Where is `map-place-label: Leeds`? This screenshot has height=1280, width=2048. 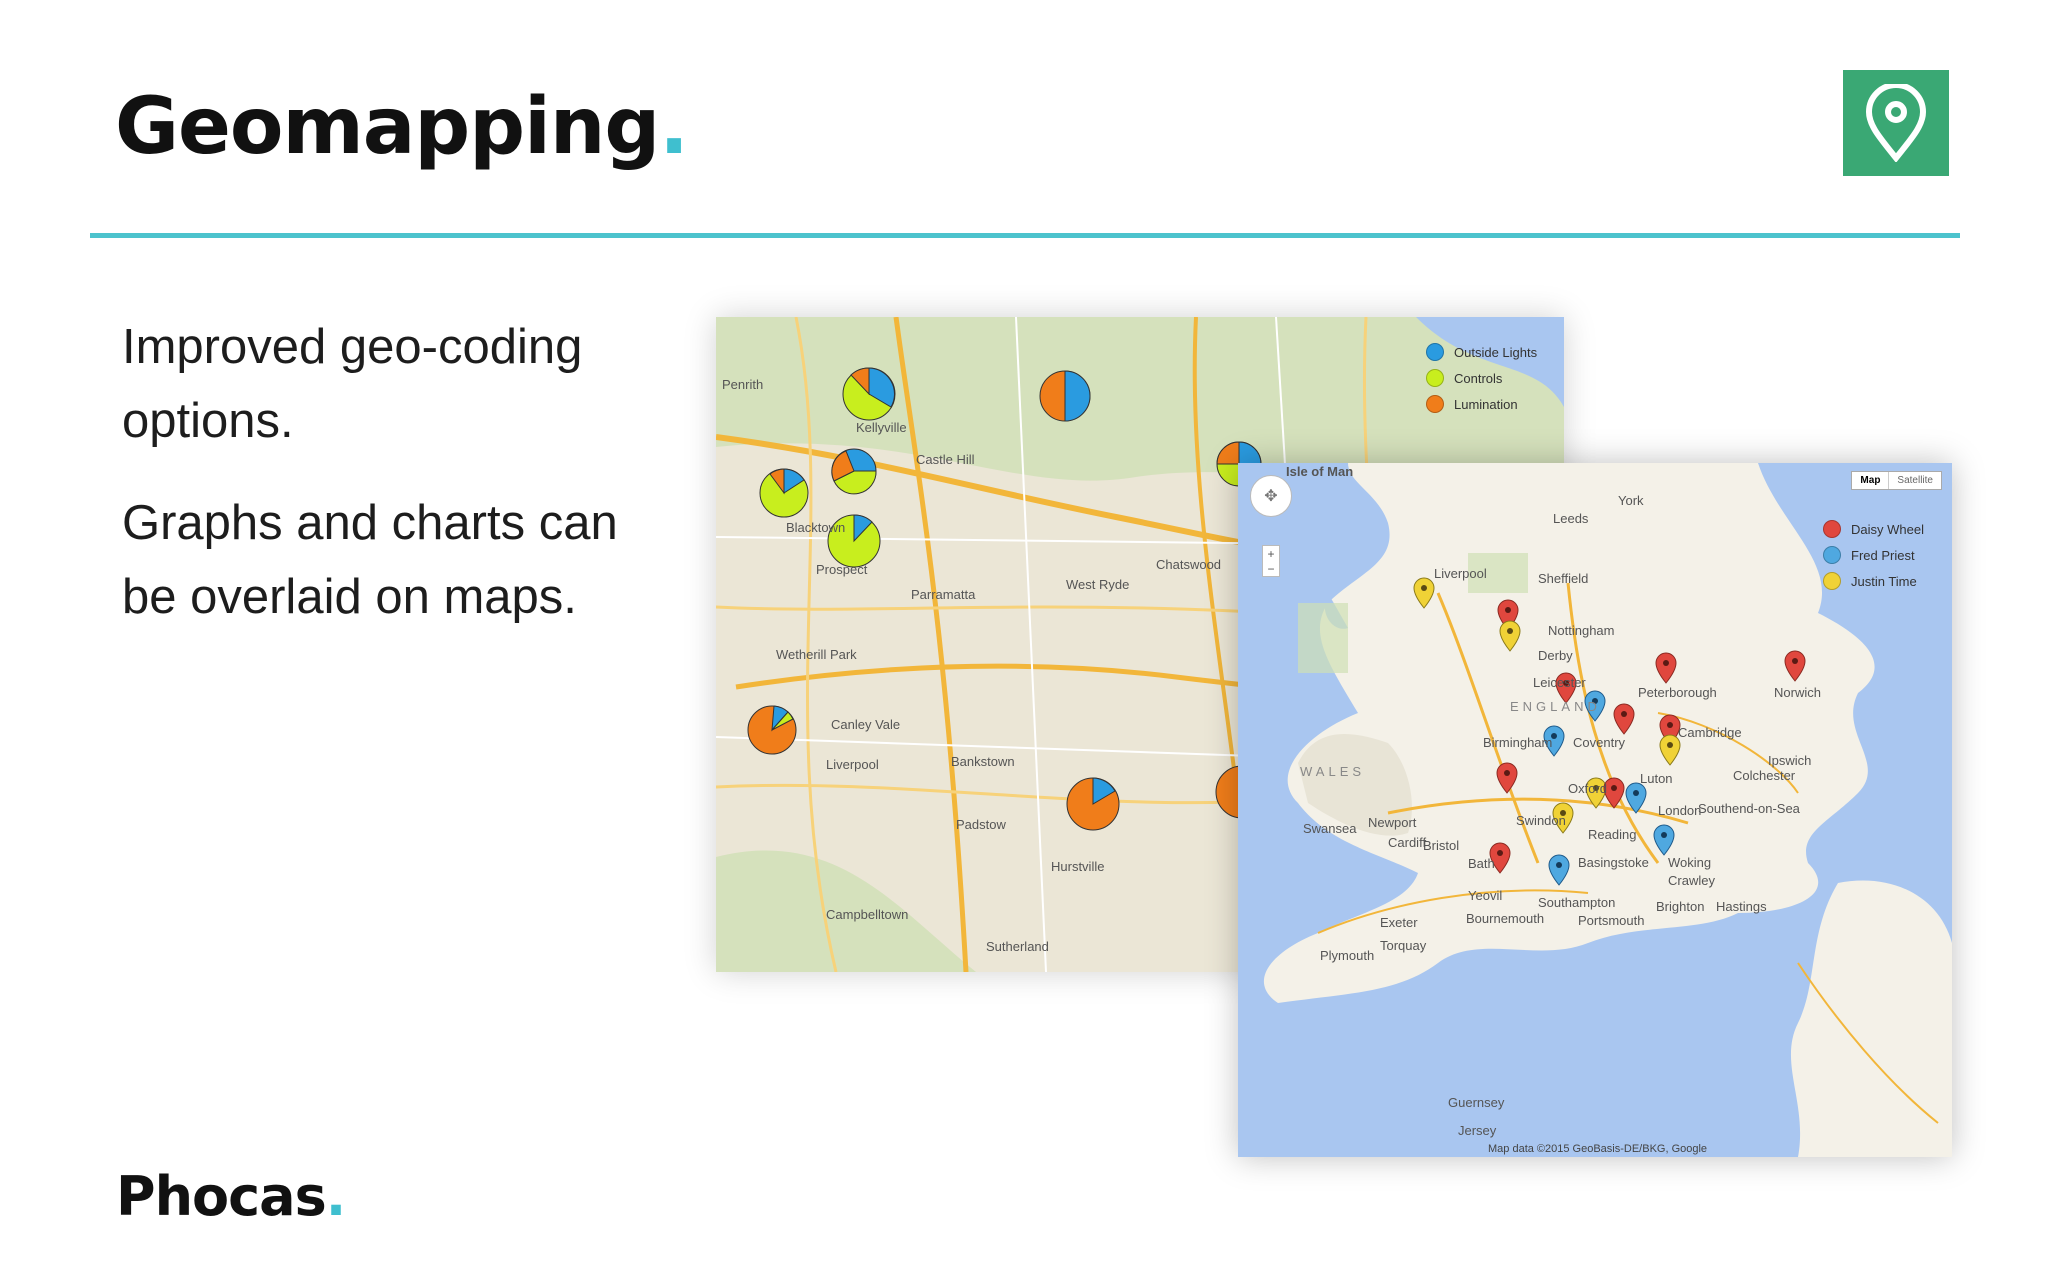
map-place-label: Leeds is located at coordinates (1571, 518).